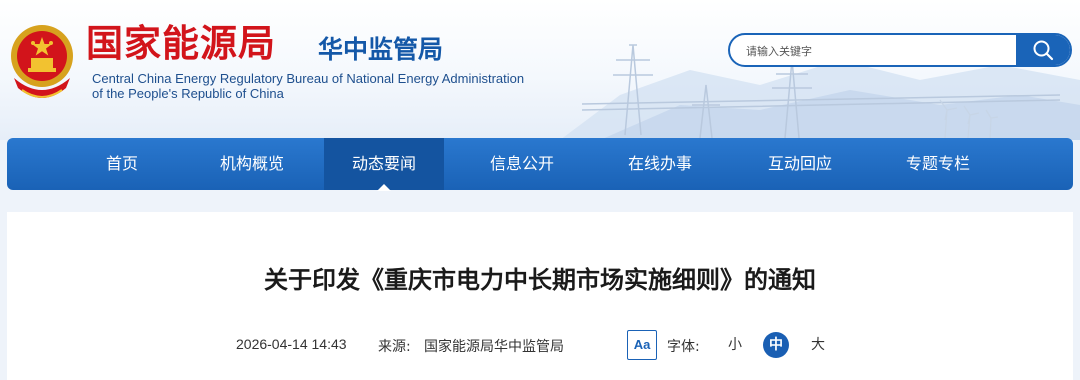 The image size is (1080, 380). I want to click on nav-item-news: 动态要闻, so click(384, 164).